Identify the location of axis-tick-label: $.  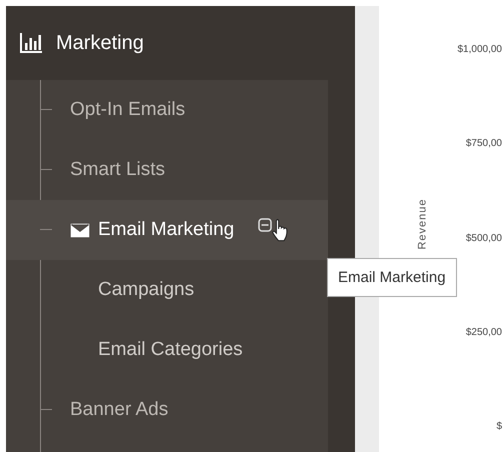
(499, 426).